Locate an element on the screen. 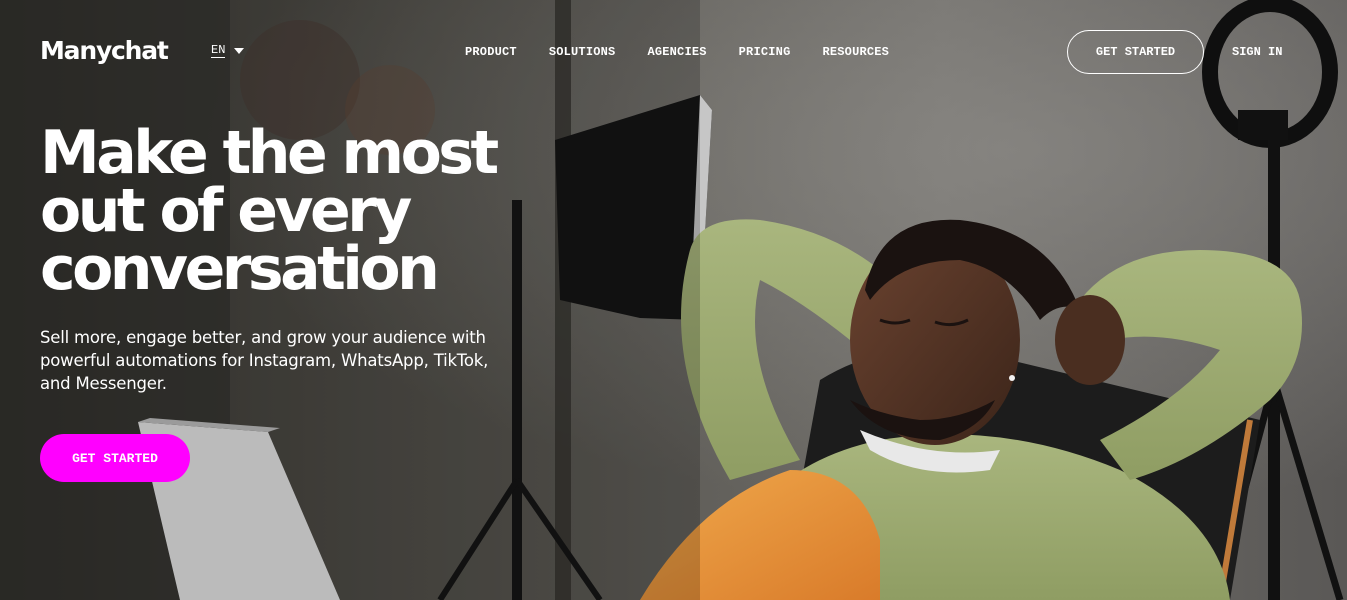  nav-item-pricing: PRICING is located at coordinates (765, 52).